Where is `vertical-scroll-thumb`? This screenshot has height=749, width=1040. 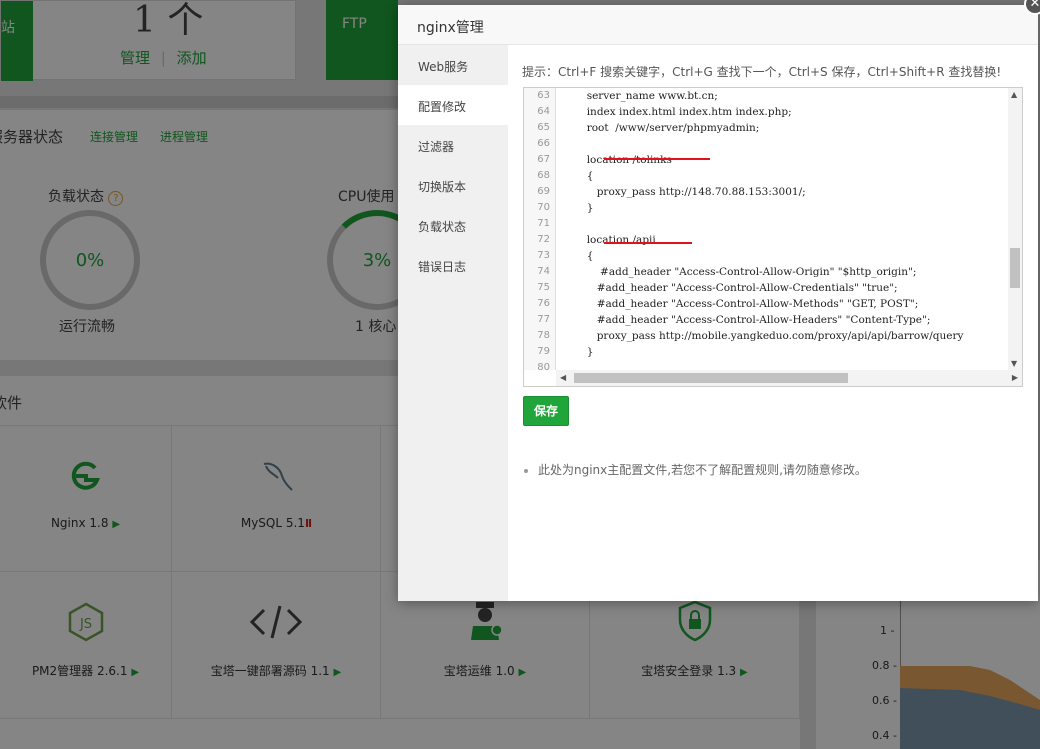 vertical-scroll-thumb is located at coordinates (1015, 268).